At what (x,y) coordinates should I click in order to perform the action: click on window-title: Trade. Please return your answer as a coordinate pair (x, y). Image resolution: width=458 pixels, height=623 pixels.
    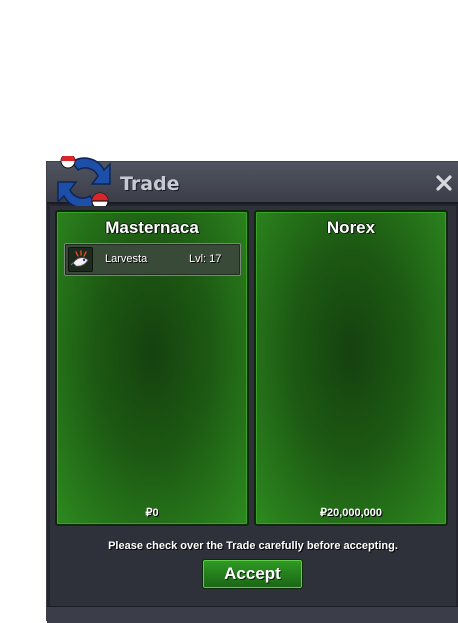
    Looking at the image, I should click on (150, 184).